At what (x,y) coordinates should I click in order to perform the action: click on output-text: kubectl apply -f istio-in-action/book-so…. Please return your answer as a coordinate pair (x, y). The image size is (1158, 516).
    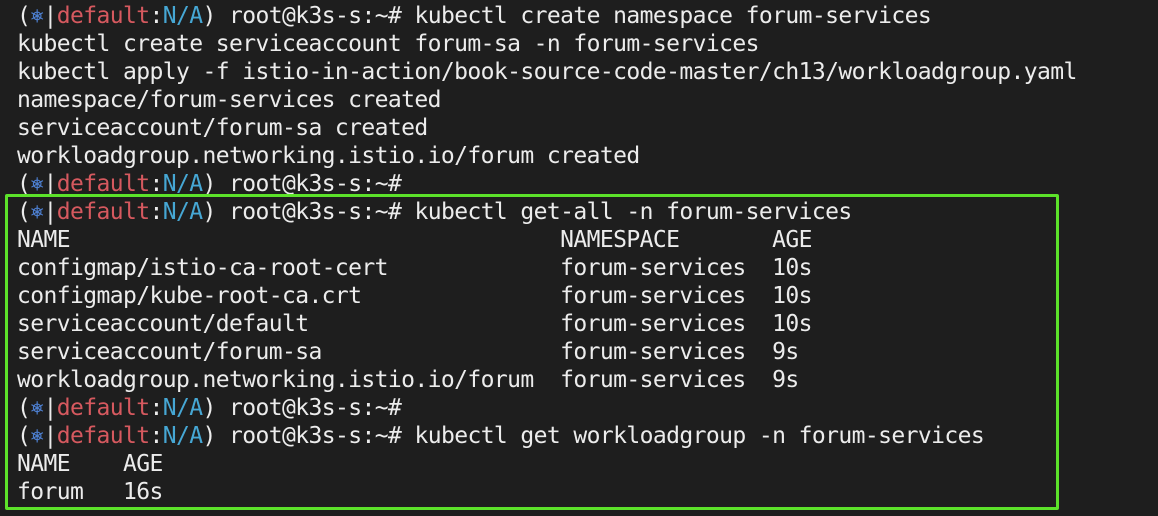
    Looking at the image, I should click on (547, 72).